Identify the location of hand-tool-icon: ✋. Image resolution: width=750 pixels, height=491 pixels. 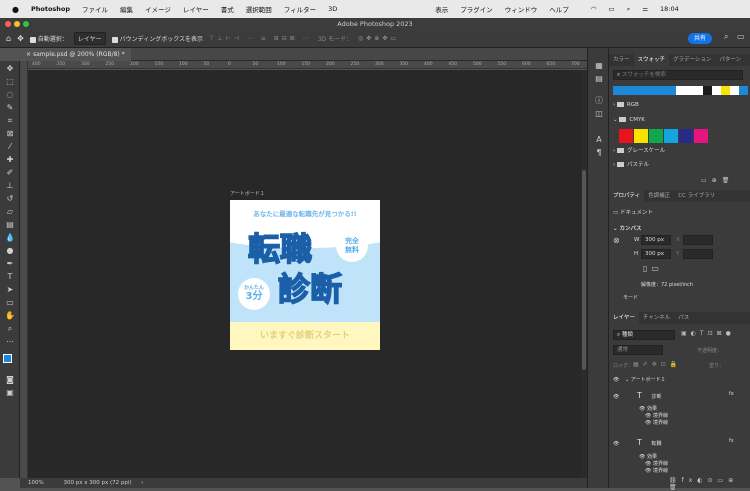
(10, 316).